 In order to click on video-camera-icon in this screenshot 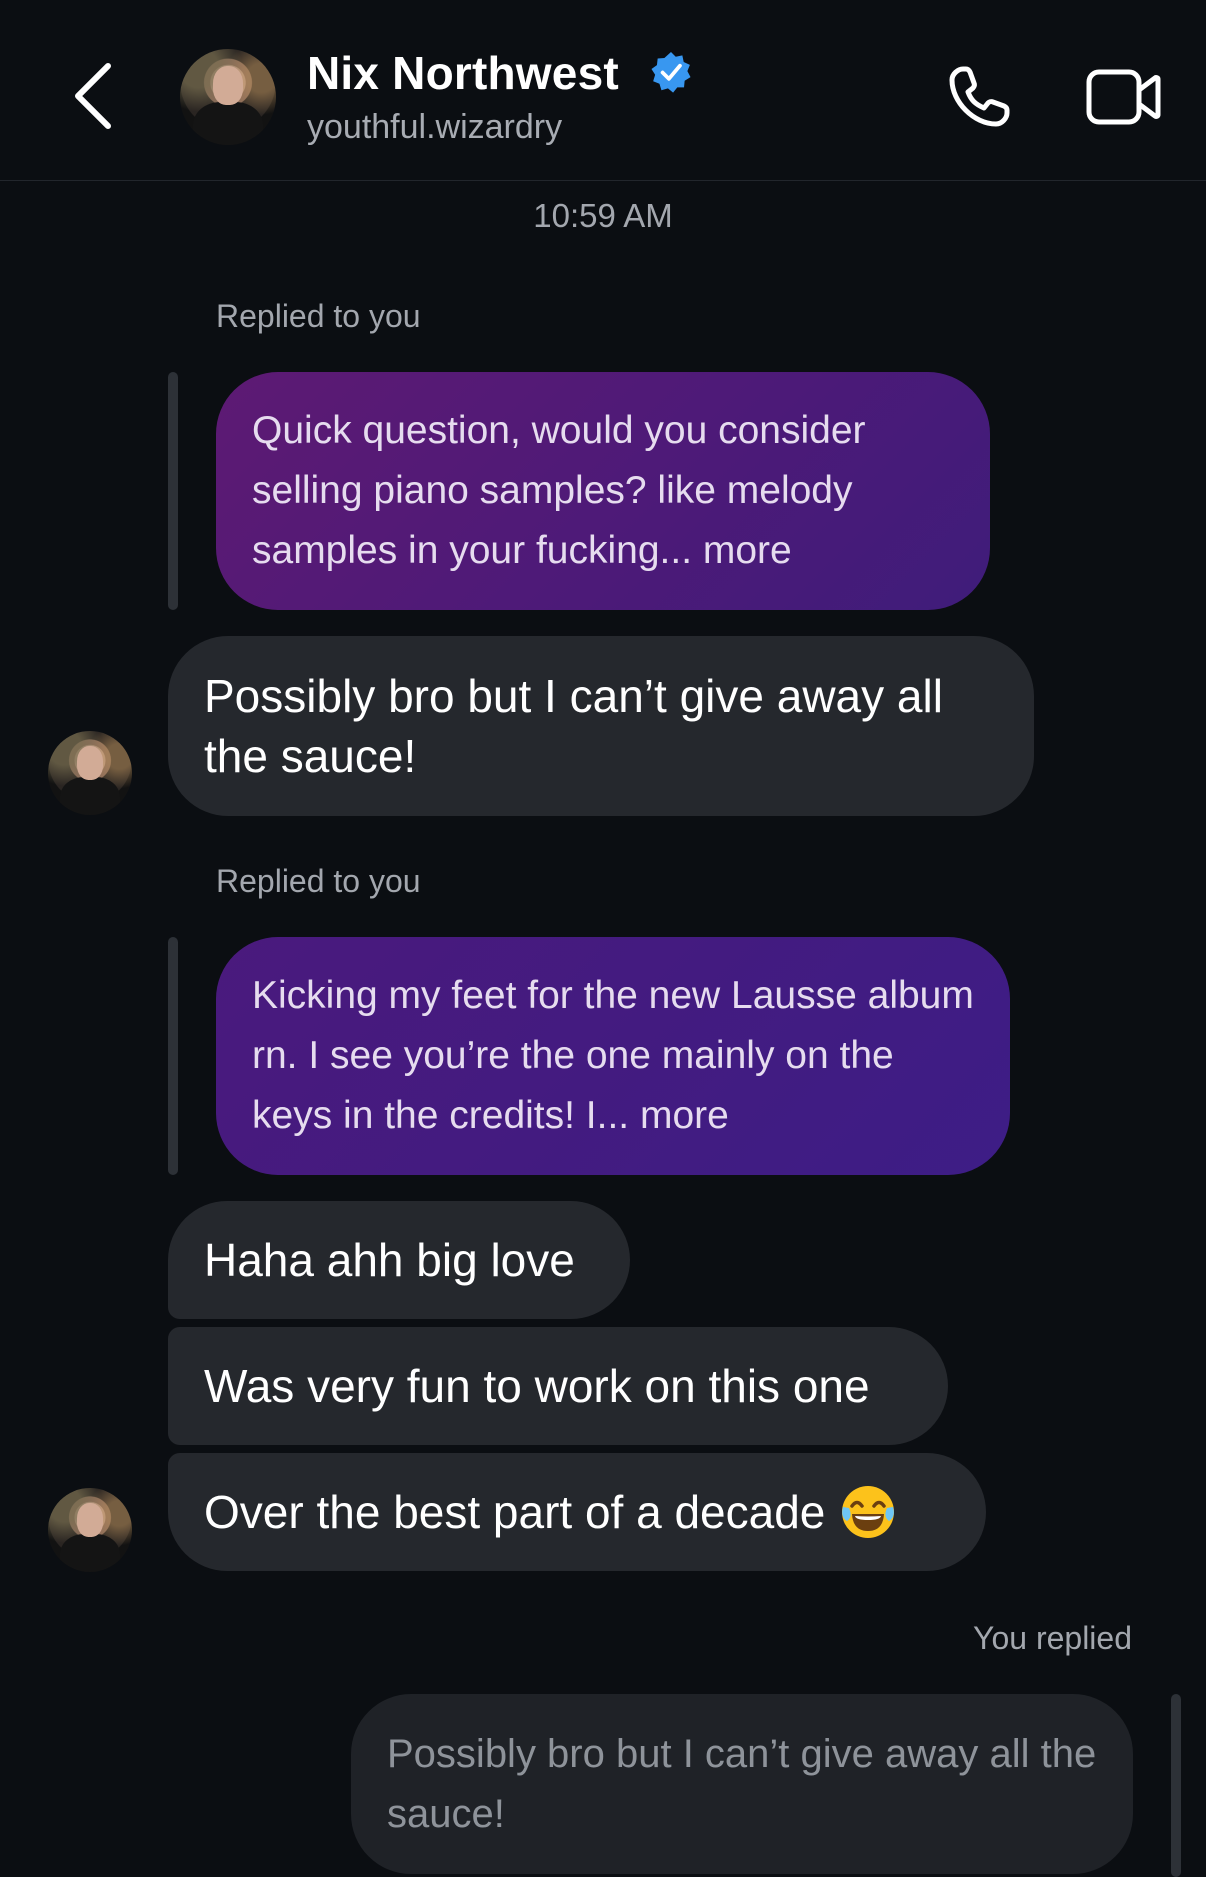, I will do `click(1123, 97)`.